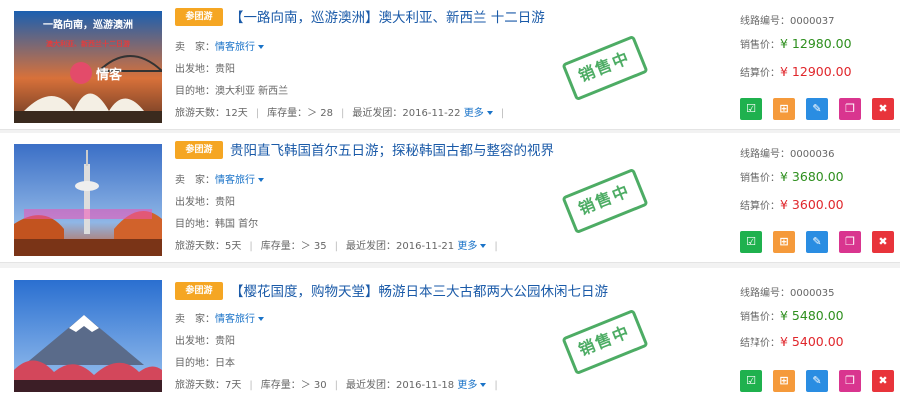 The height and width of the screenshot is (404, 900). Describe the element at coordinates (236, 113) in the screenshot. I see `days-value: 12天` at that location.